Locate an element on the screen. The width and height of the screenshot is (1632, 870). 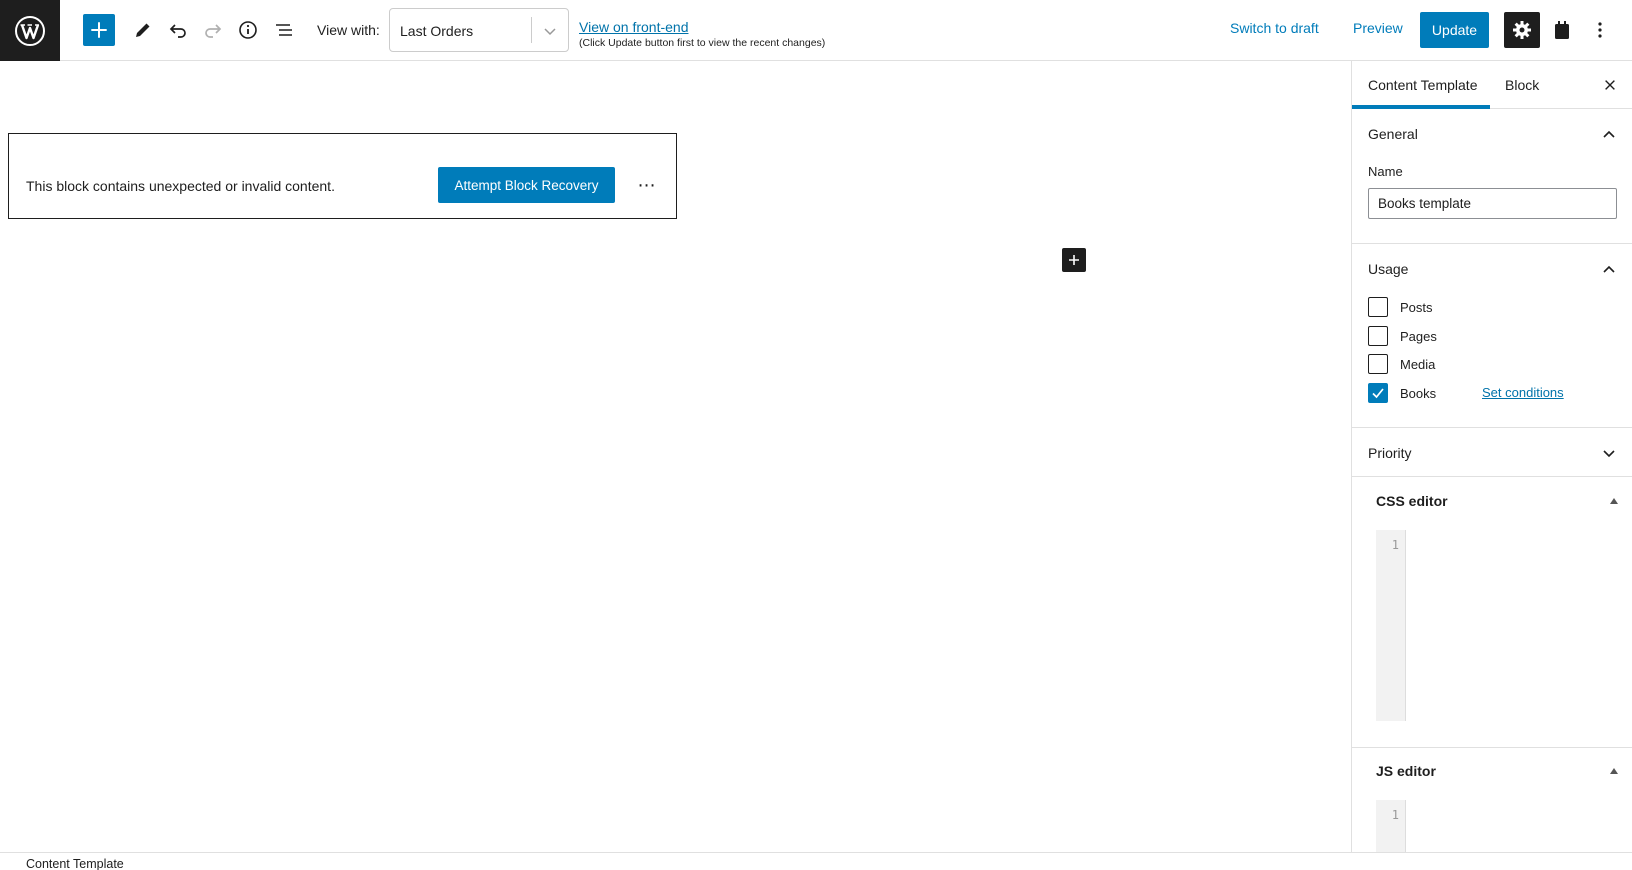
redo-icon is located at coordinates (213, 31).